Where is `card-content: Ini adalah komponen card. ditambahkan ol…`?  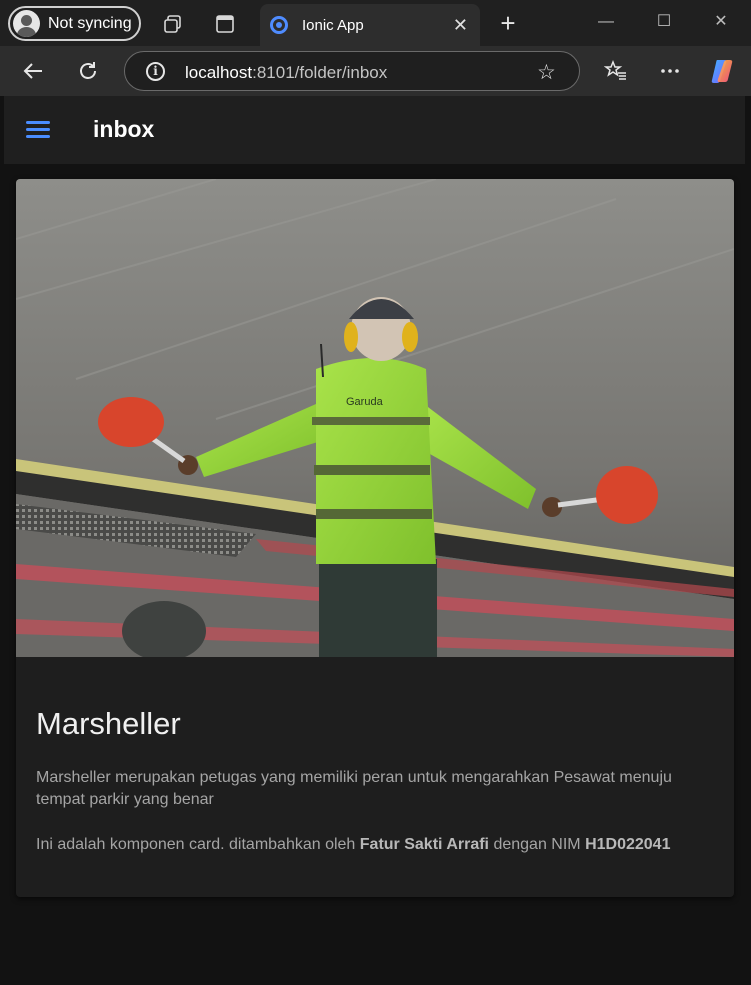 card-content: Ini adalah komponen card. ditambahkan ol… is located at coordinates (366, 844).